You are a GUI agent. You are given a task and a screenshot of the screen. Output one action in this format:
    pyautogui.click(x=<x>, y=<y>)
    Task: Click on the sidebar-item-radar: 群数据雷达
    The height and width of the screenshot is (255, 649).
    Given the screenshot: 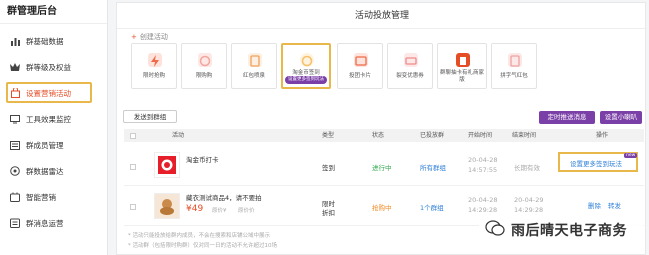 What is the action you would take?
    pyautogui.click(x=54, y=171)
    